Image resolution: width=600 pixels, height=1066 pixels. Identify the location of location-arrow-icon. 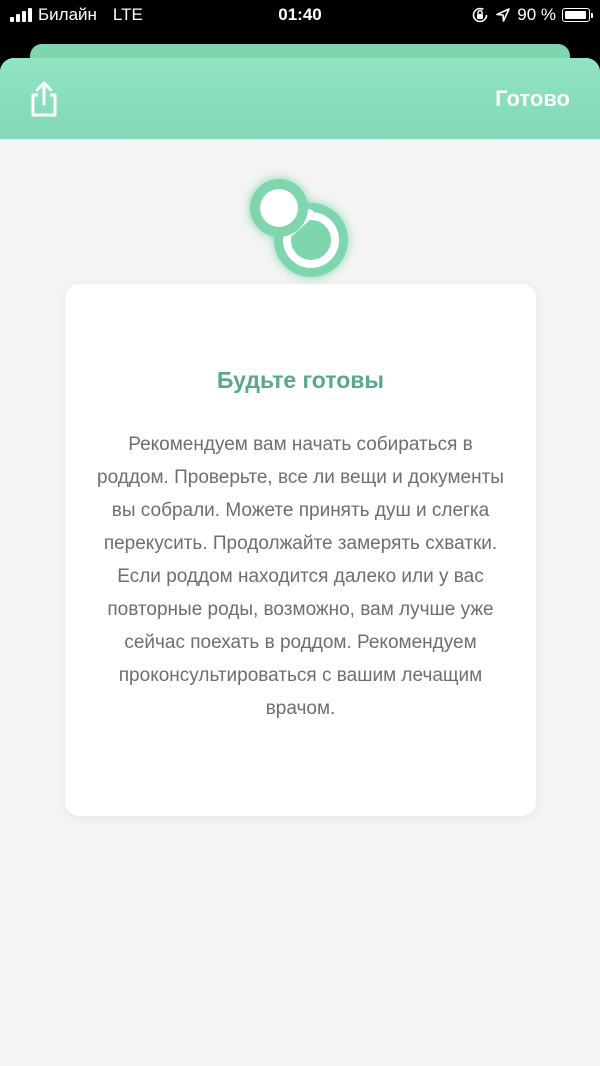
(503, 15).